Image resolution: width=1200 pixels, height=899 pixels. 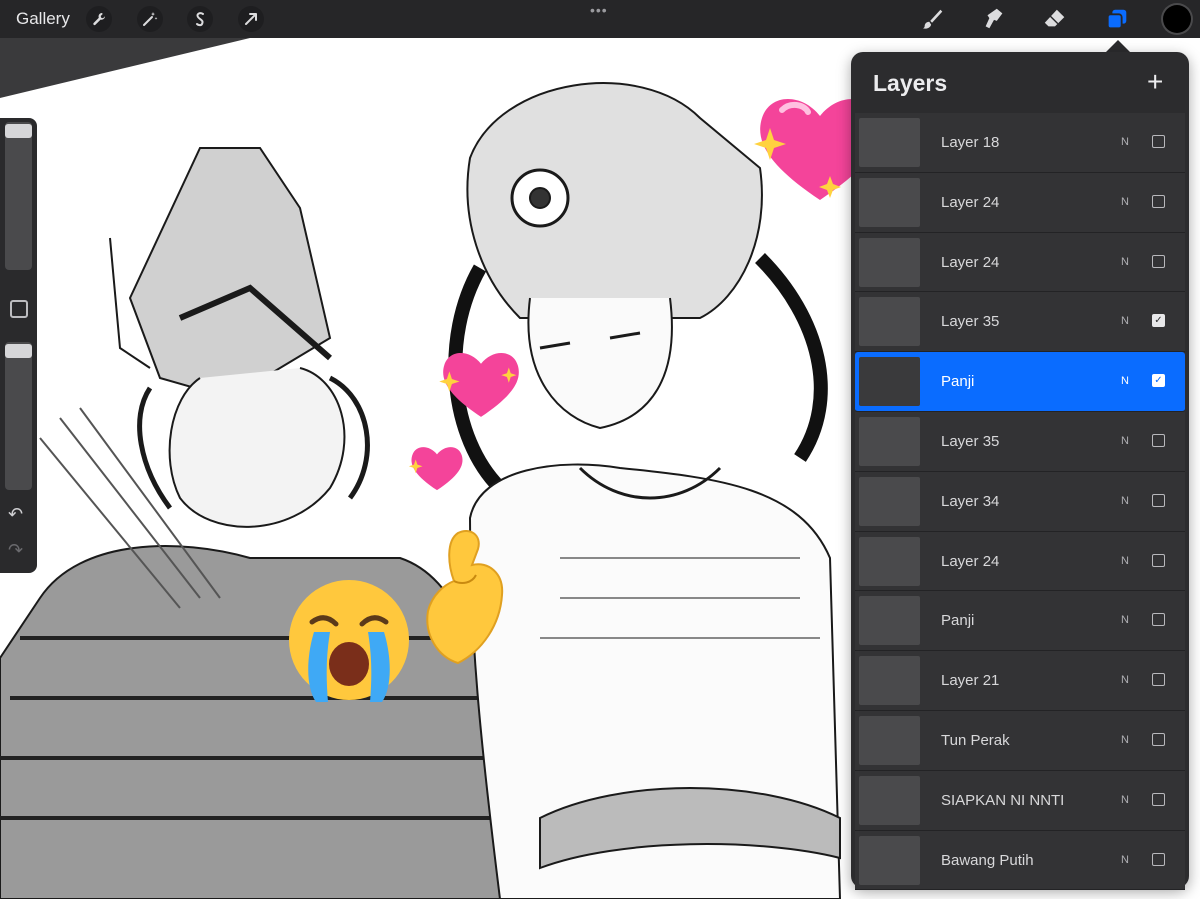 I want to click on layer-name: Layer 21, so click(x=970, y=681).